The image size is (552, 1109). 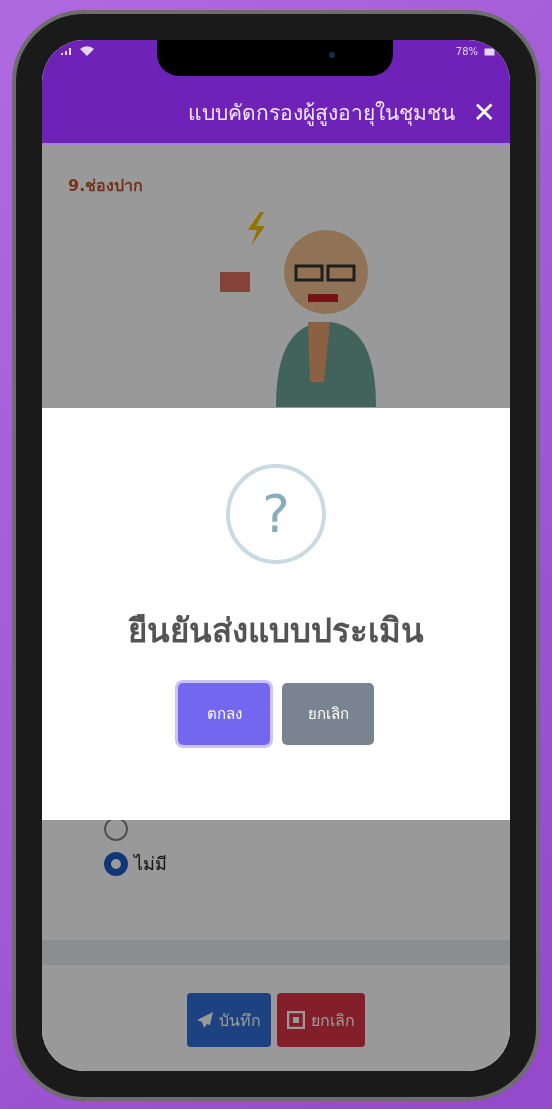 What do you see at coordinates (276, 631) in the screenshot?
I see `dialog-title: ยืนยันส่งแบบประเมิน` at bounding box center [276, 631].